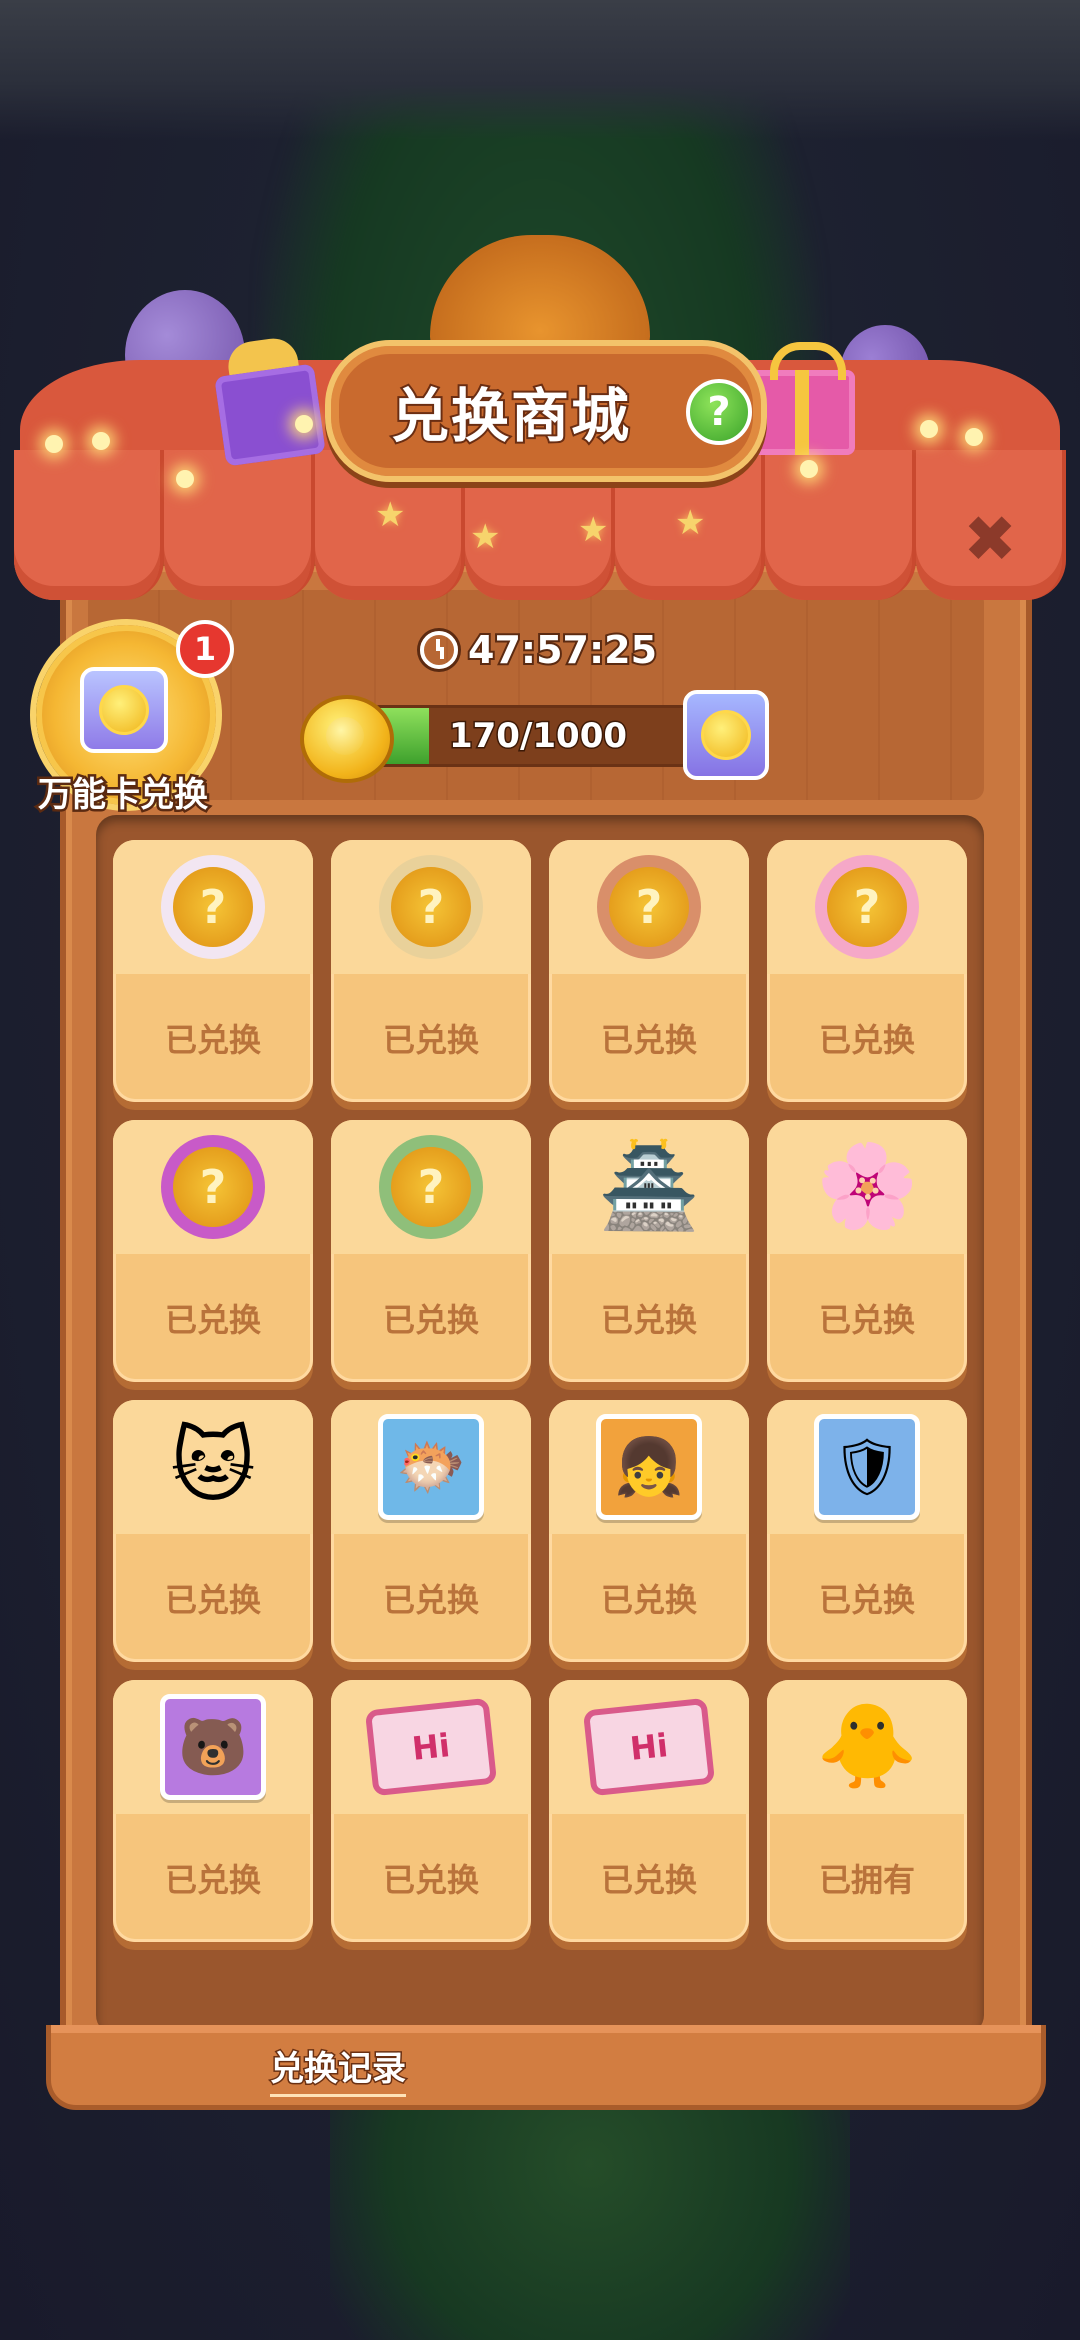 This screenshot has width=1080, height=2340. I want to click on item-card-lucky-cat: 🐱 已兑换, so click(213, 1531).